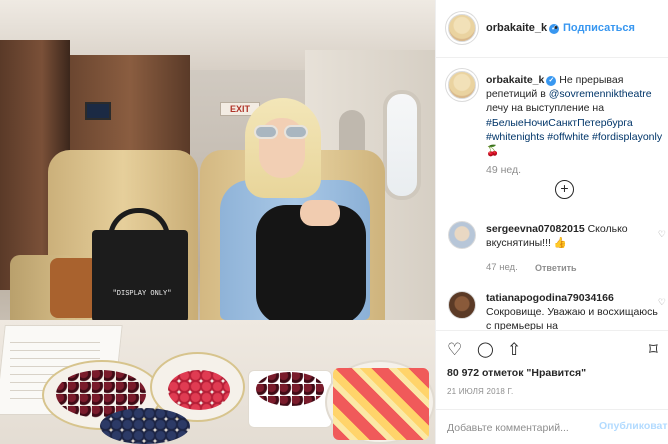 The image size is (668, 444). I want to click on post-header: orbakaite_k ✓ • Подписаться, so click(552, 29).